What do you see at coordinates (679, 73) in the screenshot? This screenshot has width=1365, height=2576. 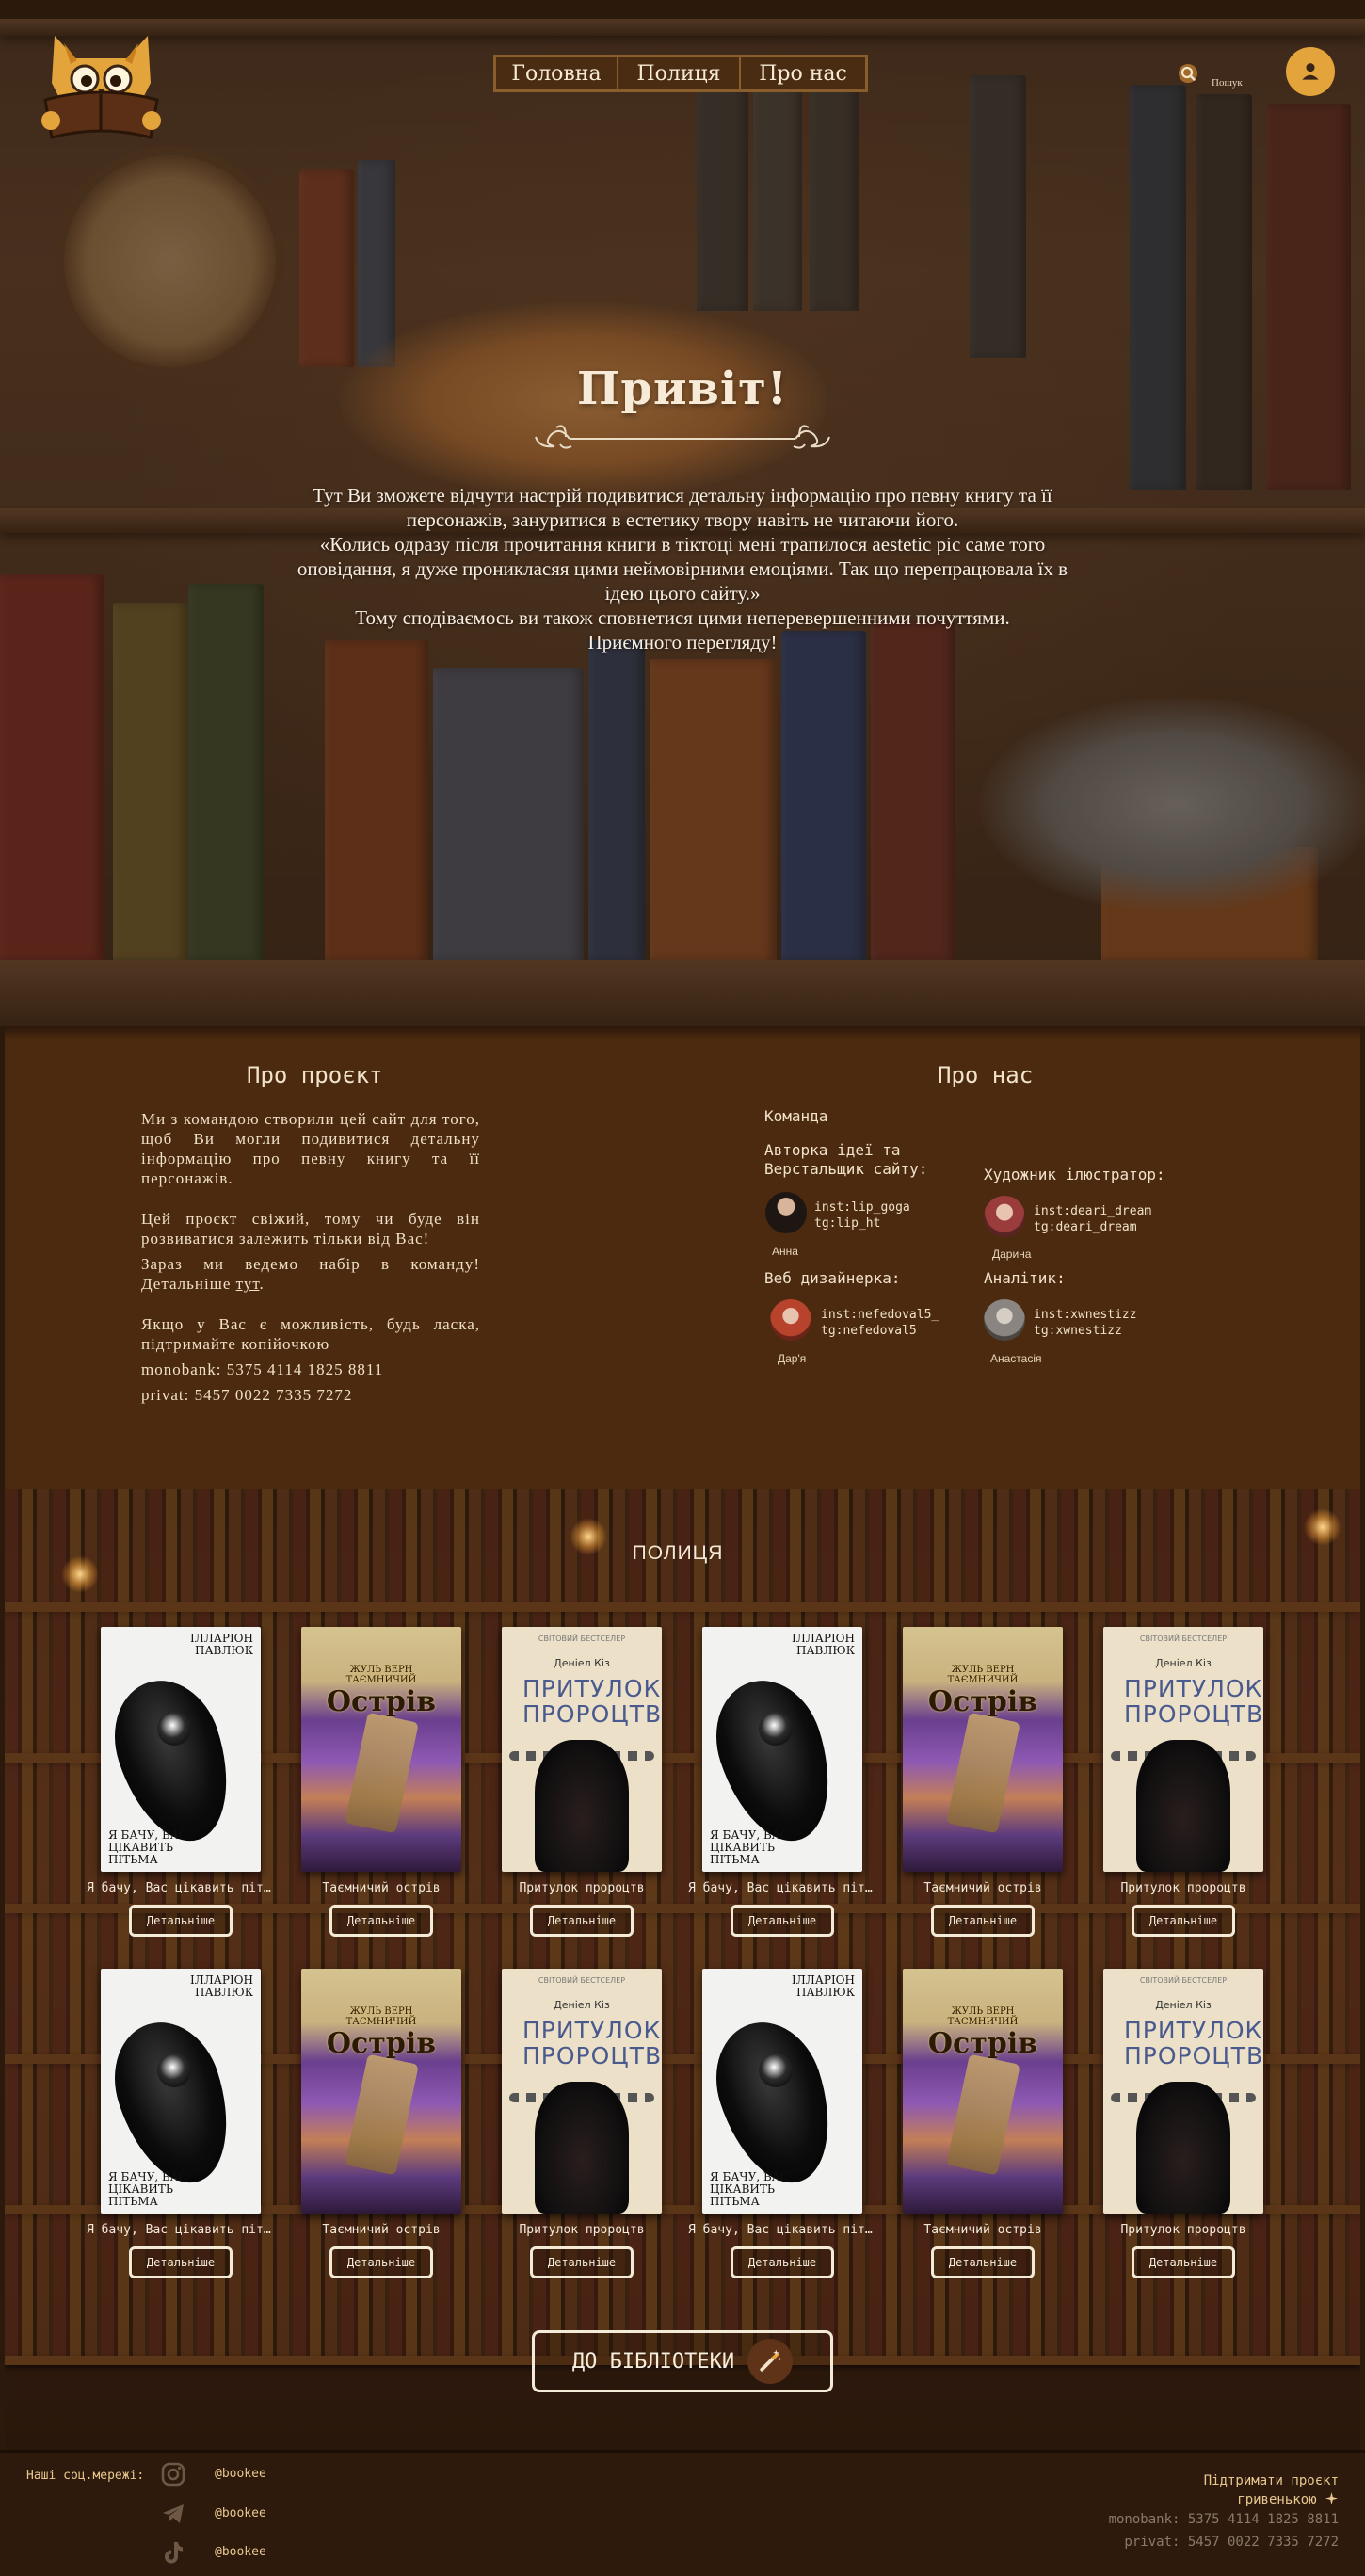 I see `nav-shelf: Полиця` at bounding box center [679, 73].